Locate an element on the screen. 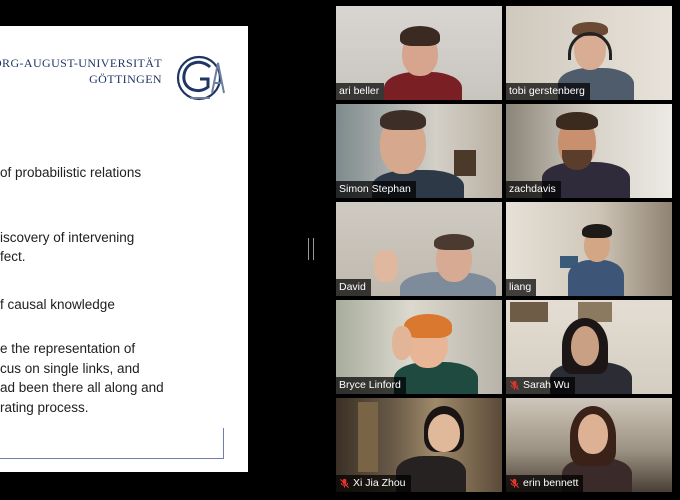  participant-name: liang is located at coordinates (520, 287).